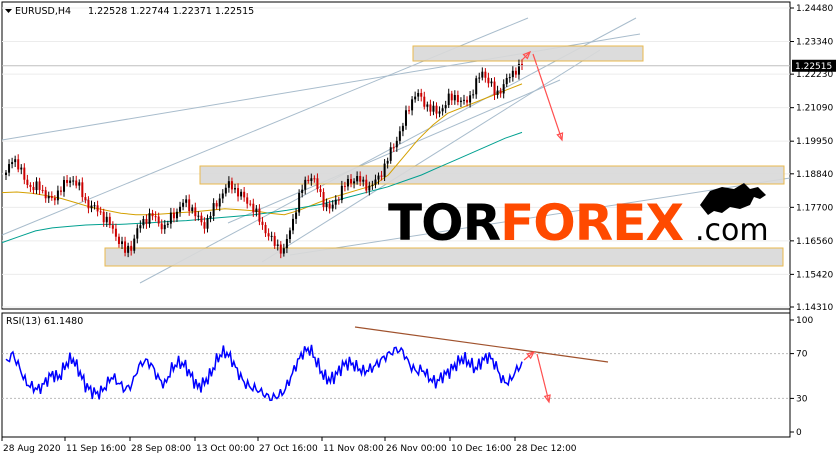 The image size is (838, 458). What do you see at coordinates (444, 223) in the screenshot?
I see `watermark-part1: TOR` at bounding box center [444, 223].